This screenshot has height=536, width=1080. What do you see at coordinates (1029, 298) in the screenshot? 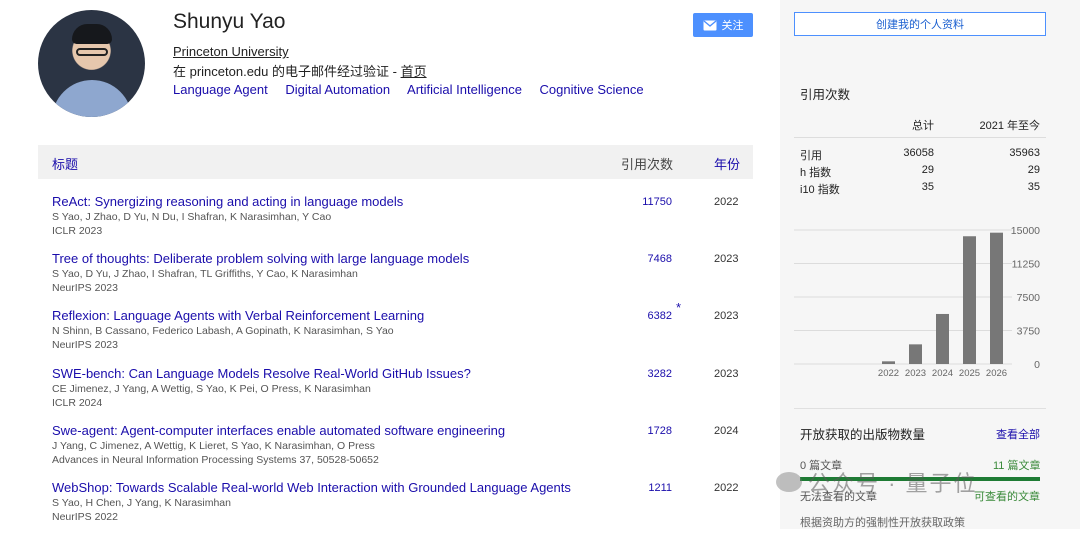
I see `y-tick-label: 7500` at bounding box center [1029, 298].